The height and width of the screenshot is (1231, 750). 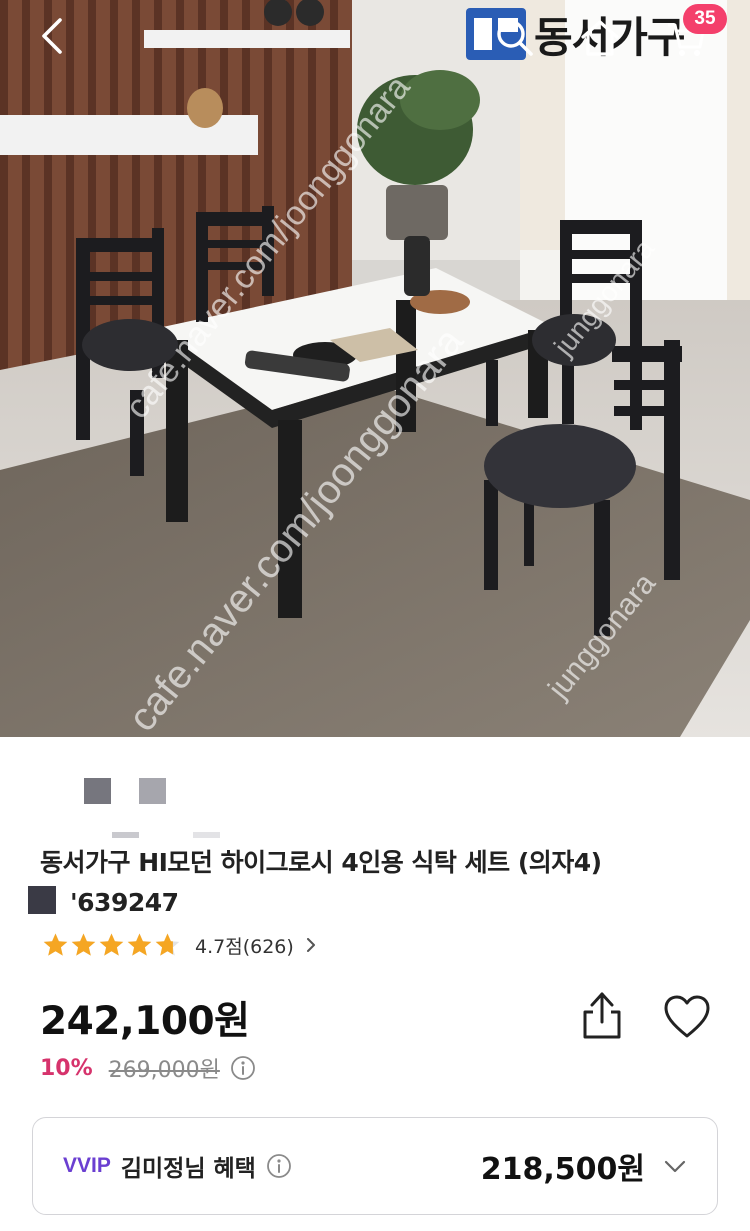 I want to click on sale-price: 242,100원, so click(x=145, y=1021).